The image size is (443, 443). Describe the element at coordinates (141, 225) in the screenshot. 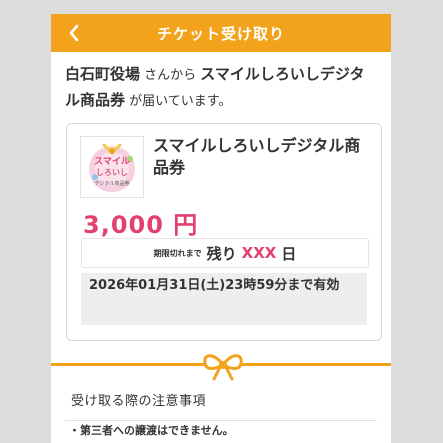

I see `ticket-price: 3,000 円` at that location.